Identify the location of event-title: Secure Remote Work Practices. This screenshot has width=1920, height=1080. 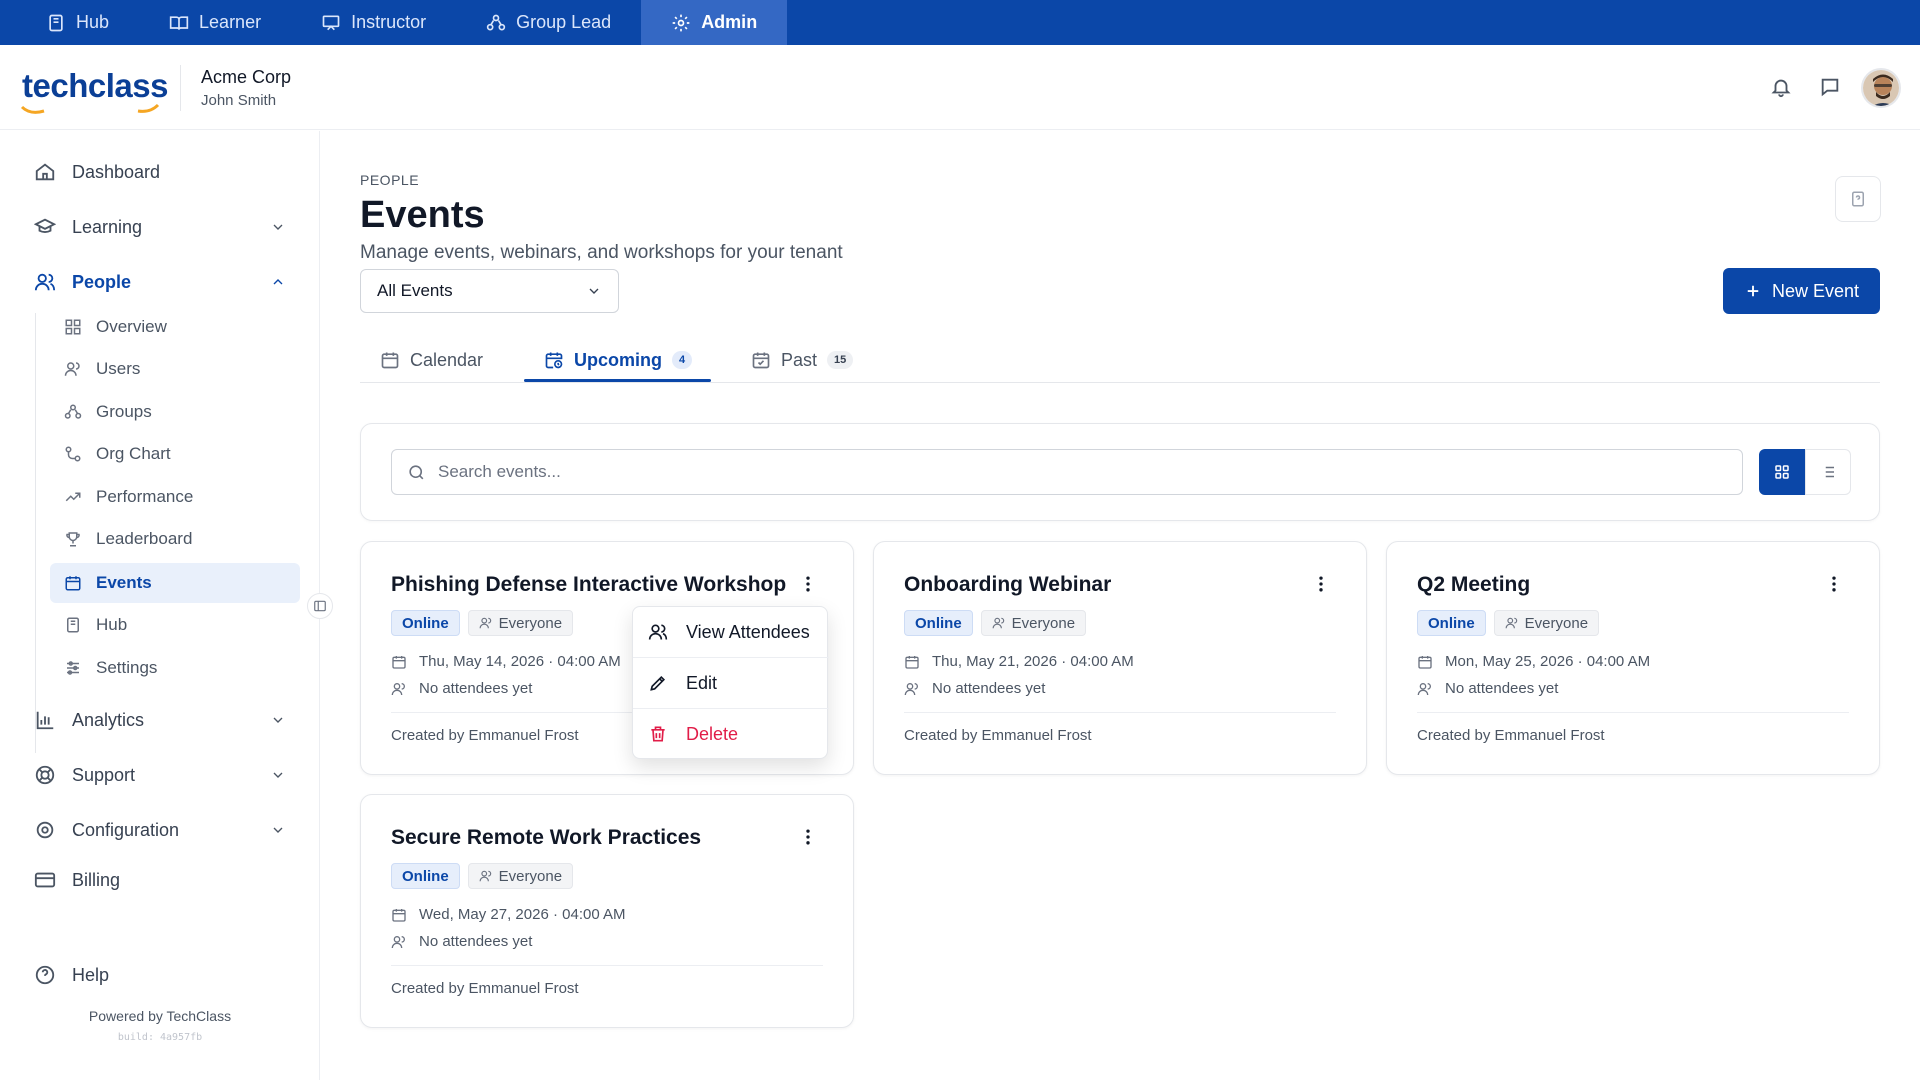
(546, 837).